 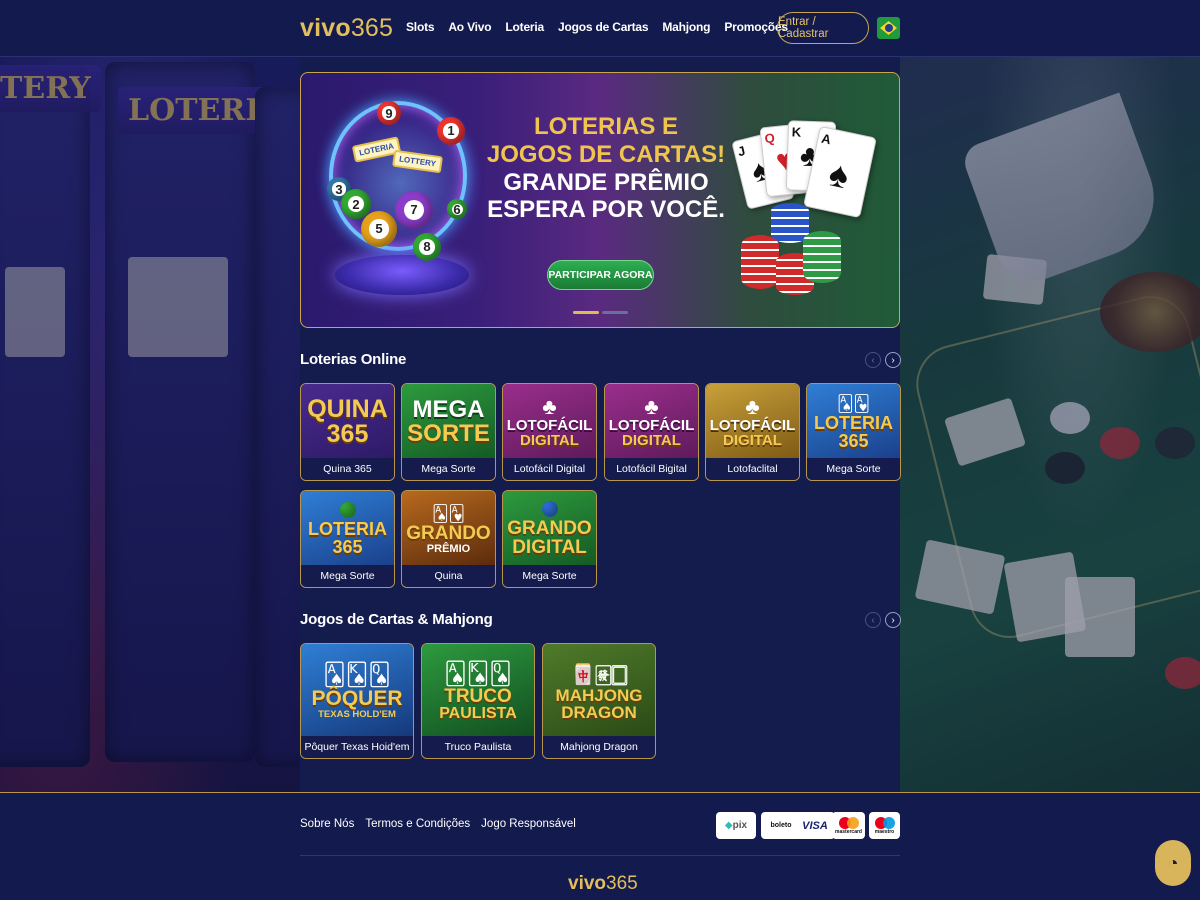 I want to click on game-tile-lotofaclital: ♣ LOTOFÁCIL DIGITAL Lotofaclital, so click(x=752, y=432).